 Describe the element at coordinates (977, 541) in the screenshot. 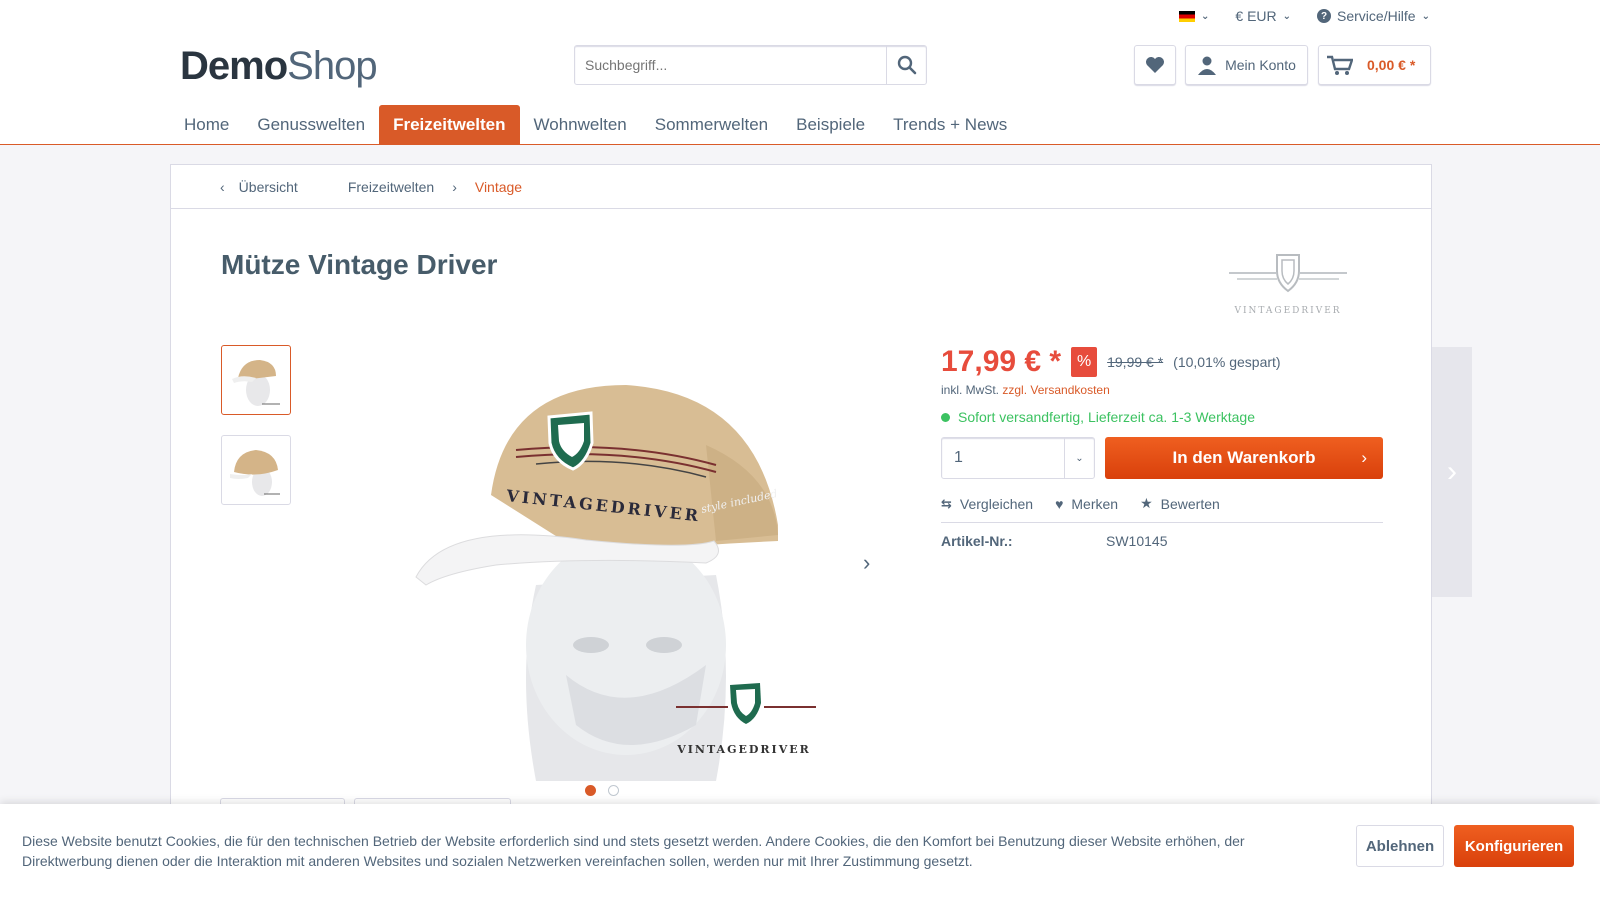

I see `article-number-label: Artikel-Nr.:` at that location.